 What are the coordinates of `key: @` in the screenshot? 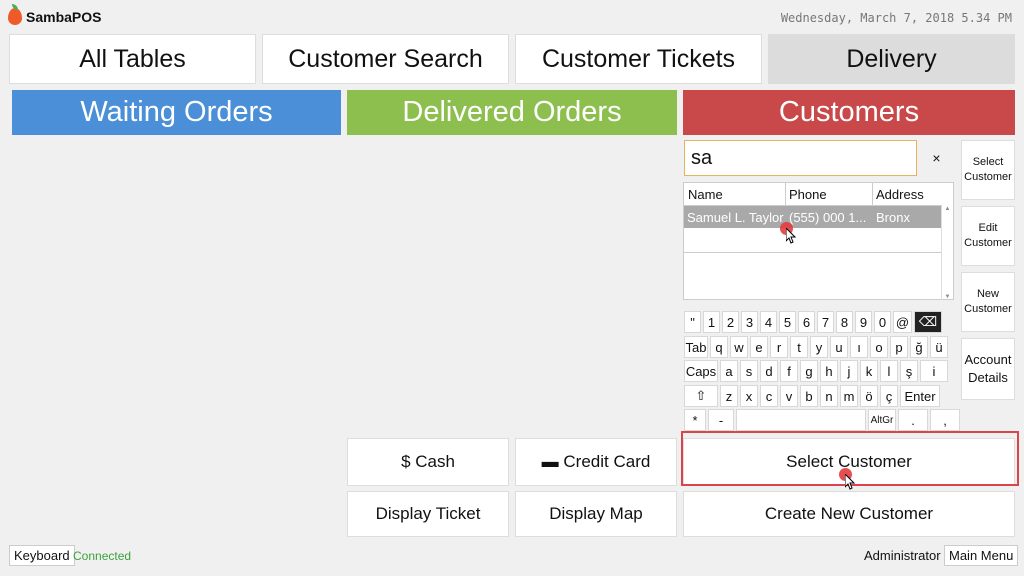 It's located at (902, 322).